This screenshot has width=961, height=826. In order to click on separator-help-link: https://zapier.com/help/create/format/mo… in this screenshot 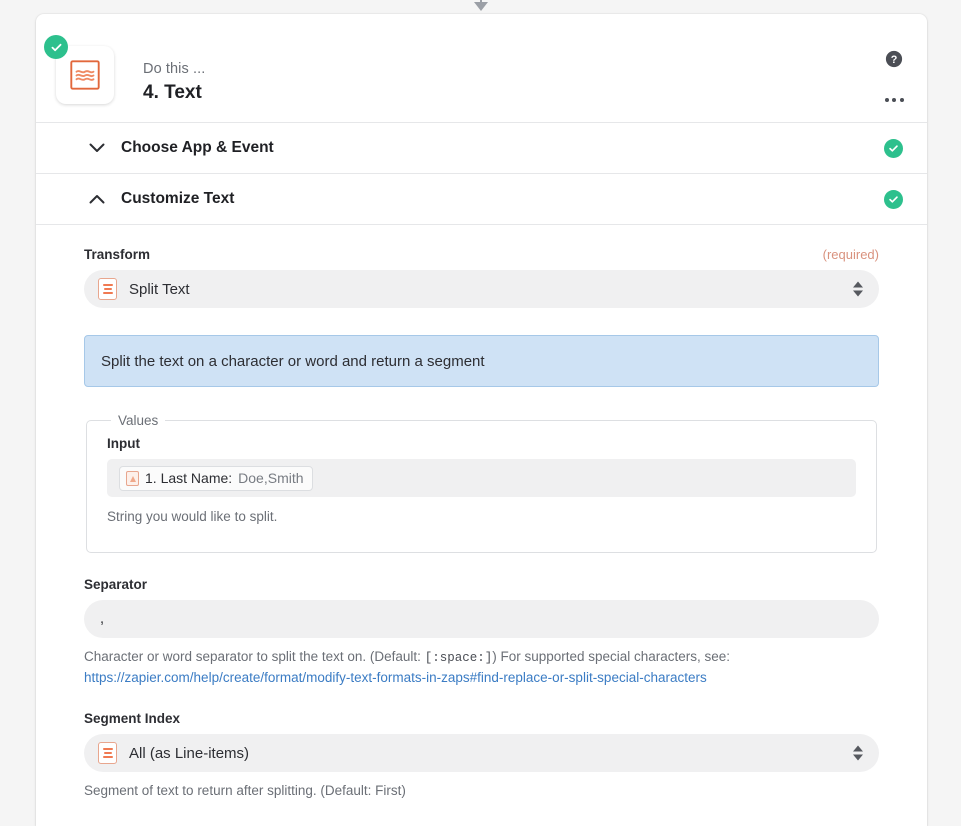, I will do `click(395, 677)`.